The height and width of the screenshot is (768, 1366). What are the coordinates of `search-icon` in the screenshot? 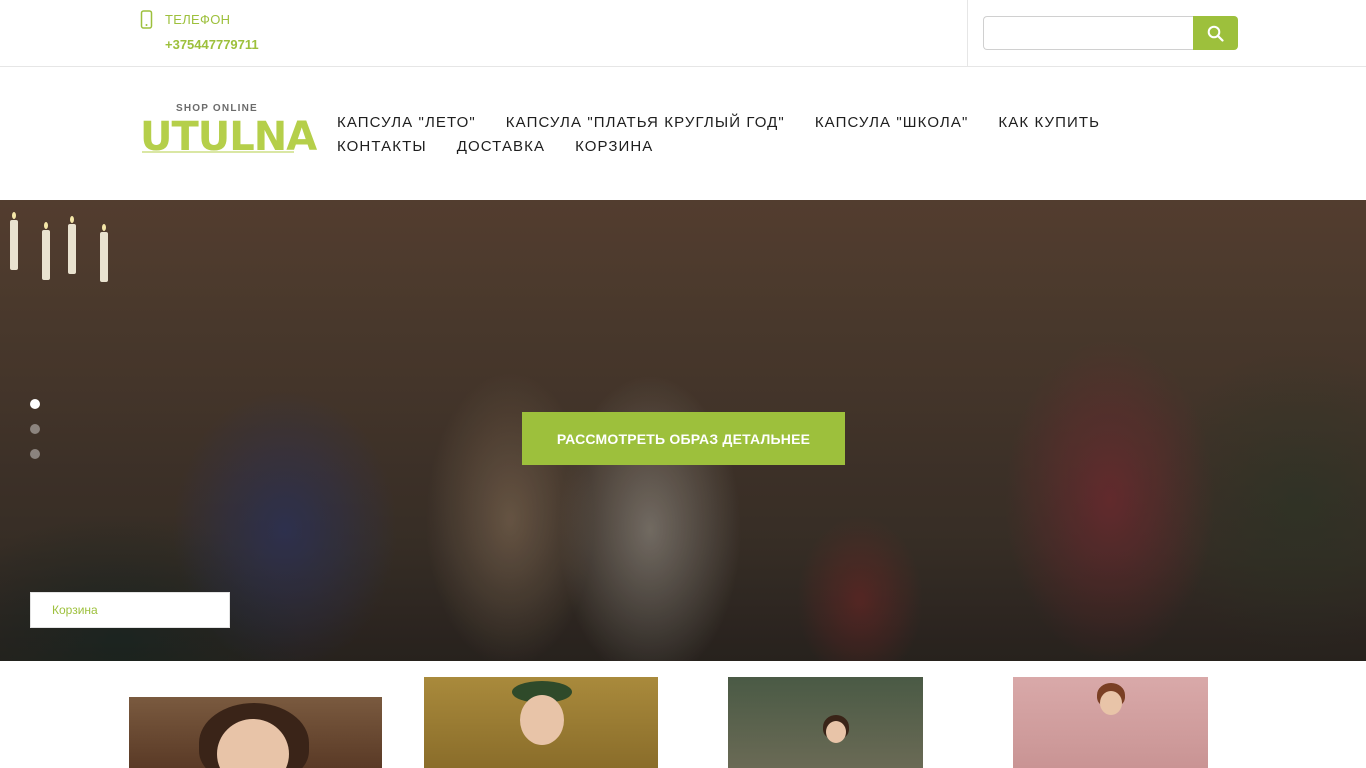 It's located at (1215, 33).